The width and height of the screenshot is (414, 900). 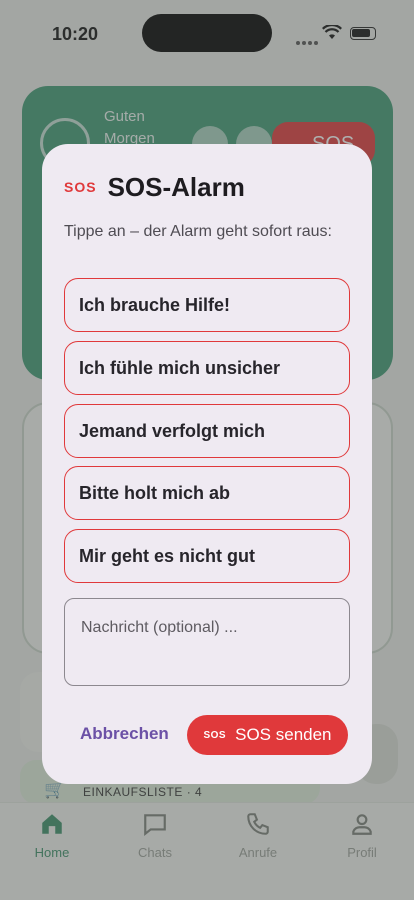 I want to click on dialog-header: SOS SOS-Alarm, so click(x=154, y=187).